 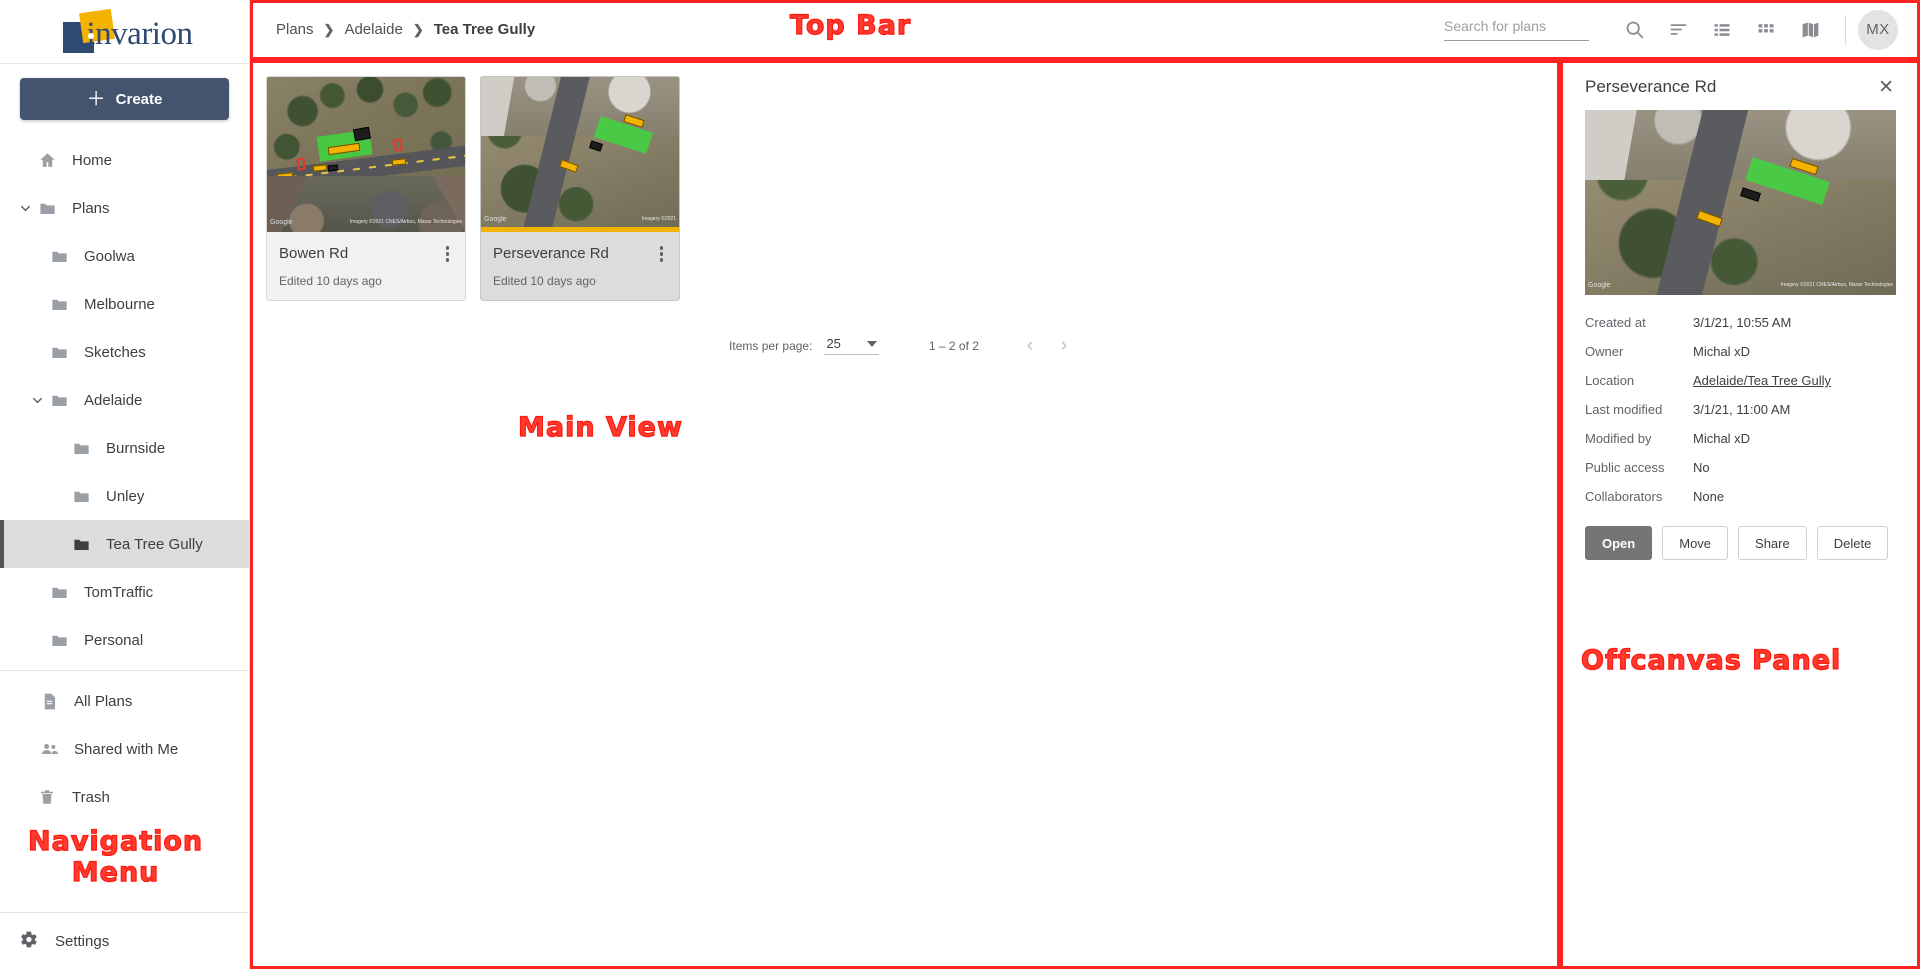 I want to click on move-button: Move, so click(x=1695, y=543).